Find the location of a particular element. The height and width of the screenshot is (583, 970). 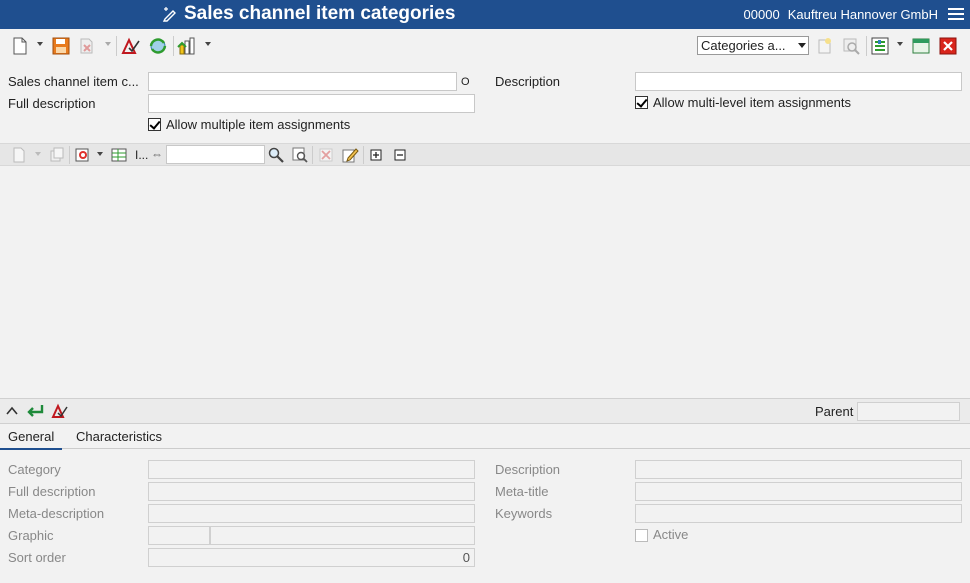

settings-dropdown-arrow is located at coordinates (900, 44).